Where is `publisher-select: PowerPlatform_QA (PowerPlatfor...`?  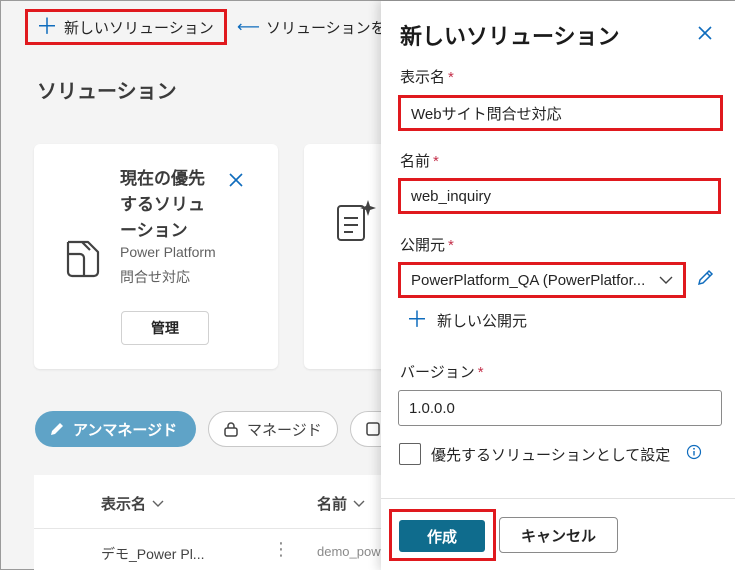
publisher-select: PowerPlatform_QA (PowerPlatfor... is located at coordinates (542, 280).